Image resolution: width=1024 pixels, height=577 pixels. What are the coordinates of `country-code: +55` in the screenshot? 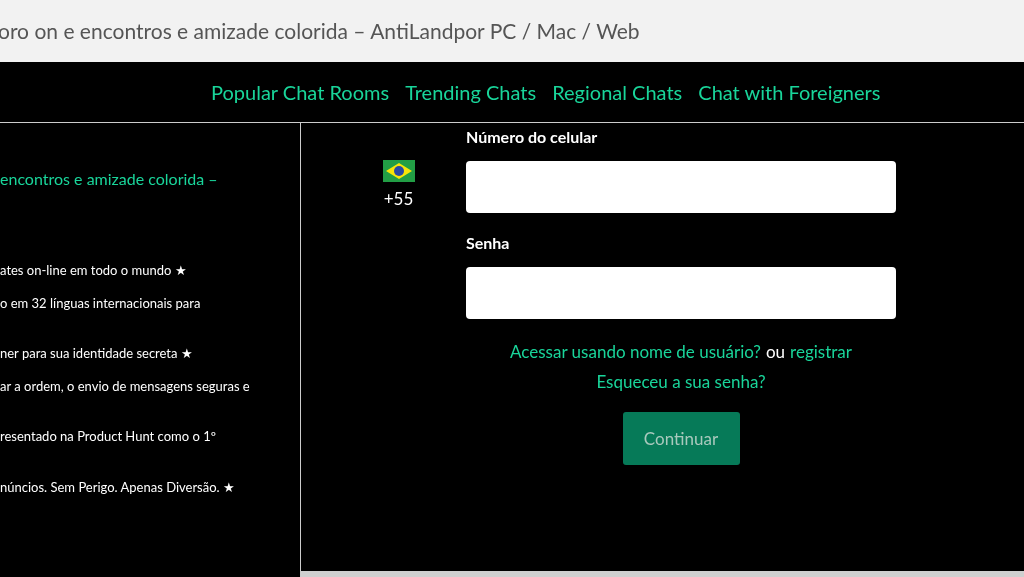 It's located at (398, 199).